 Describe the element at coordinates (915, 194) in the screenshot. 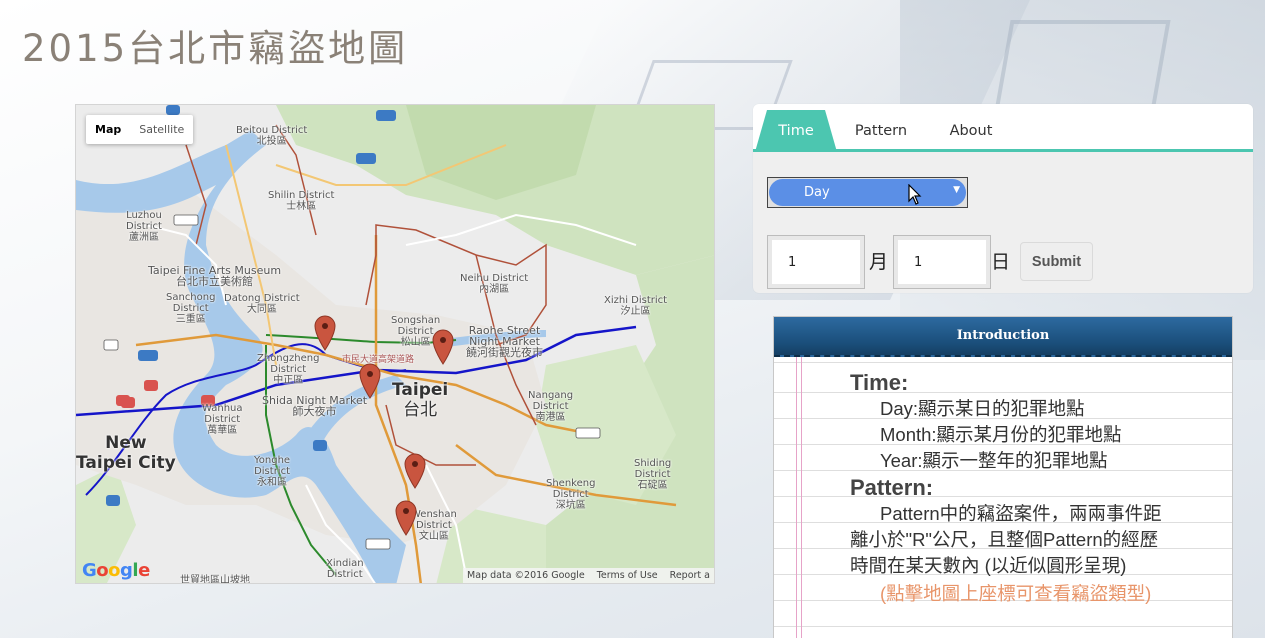

I see `mouse-cursor-icon` at that location.